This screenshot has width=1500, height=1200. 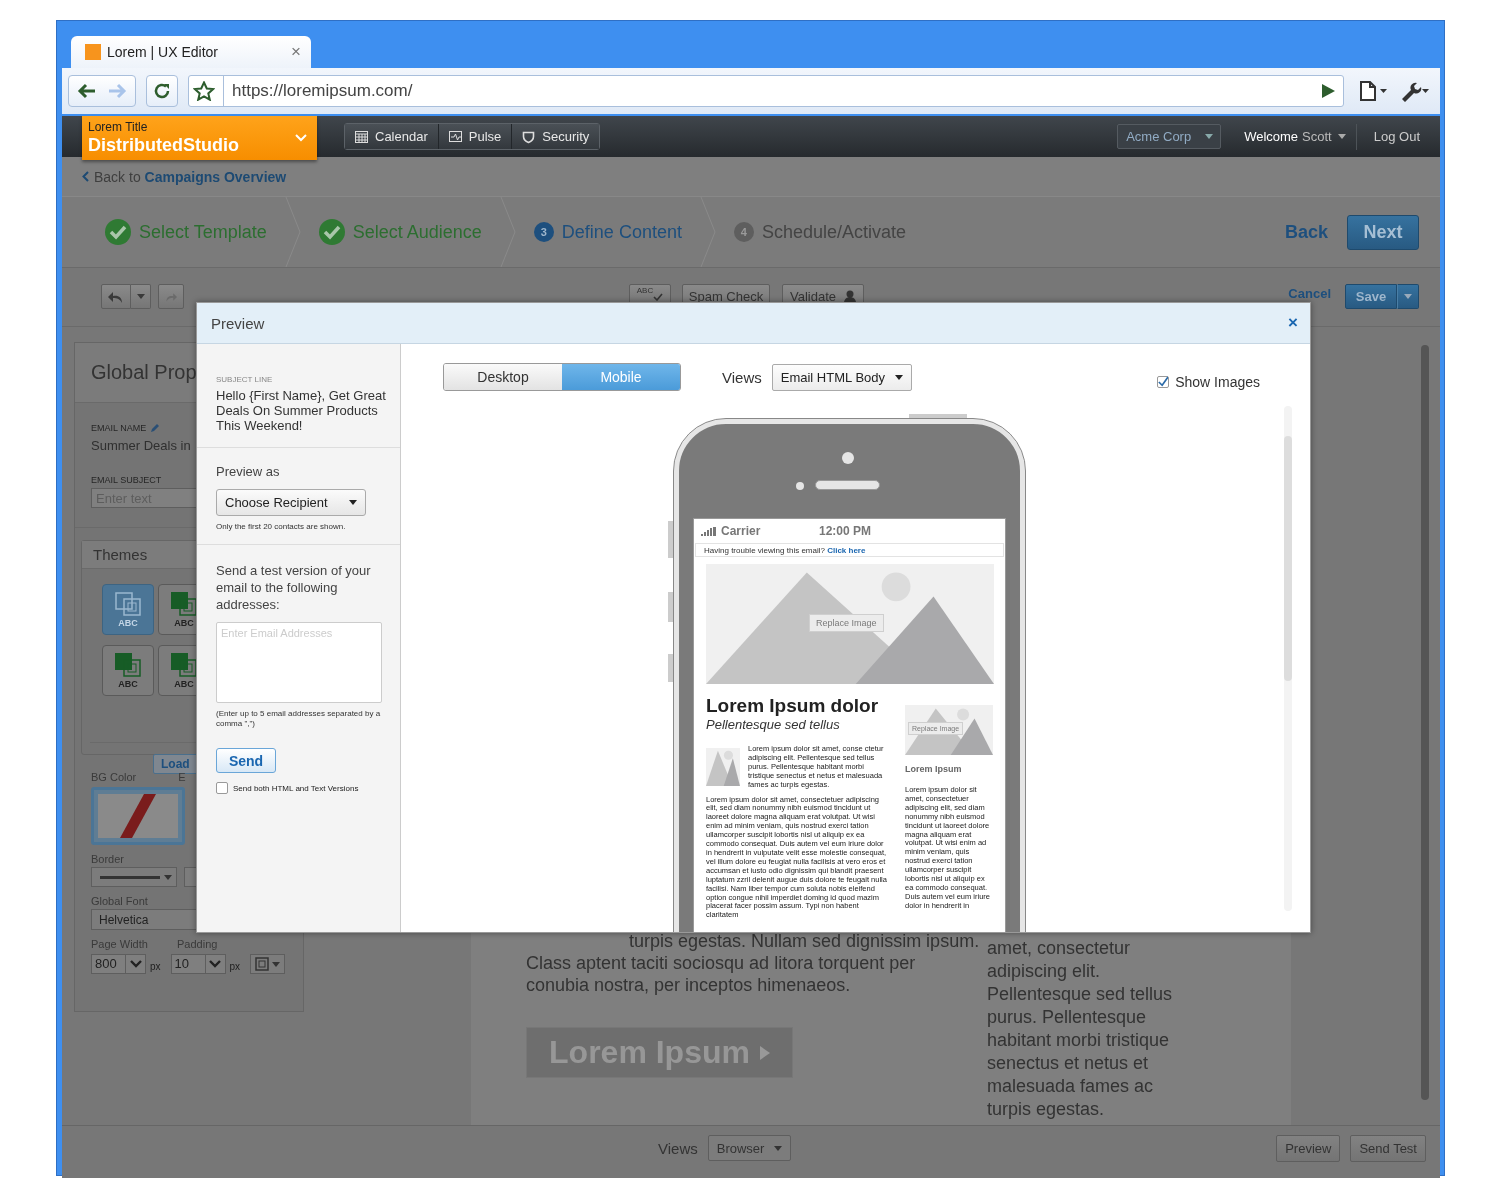 What do you see at coordinates (503, 377) in the screenshot?
I see `view-mode-tab: Desktop` at bounding box center [503, 377].